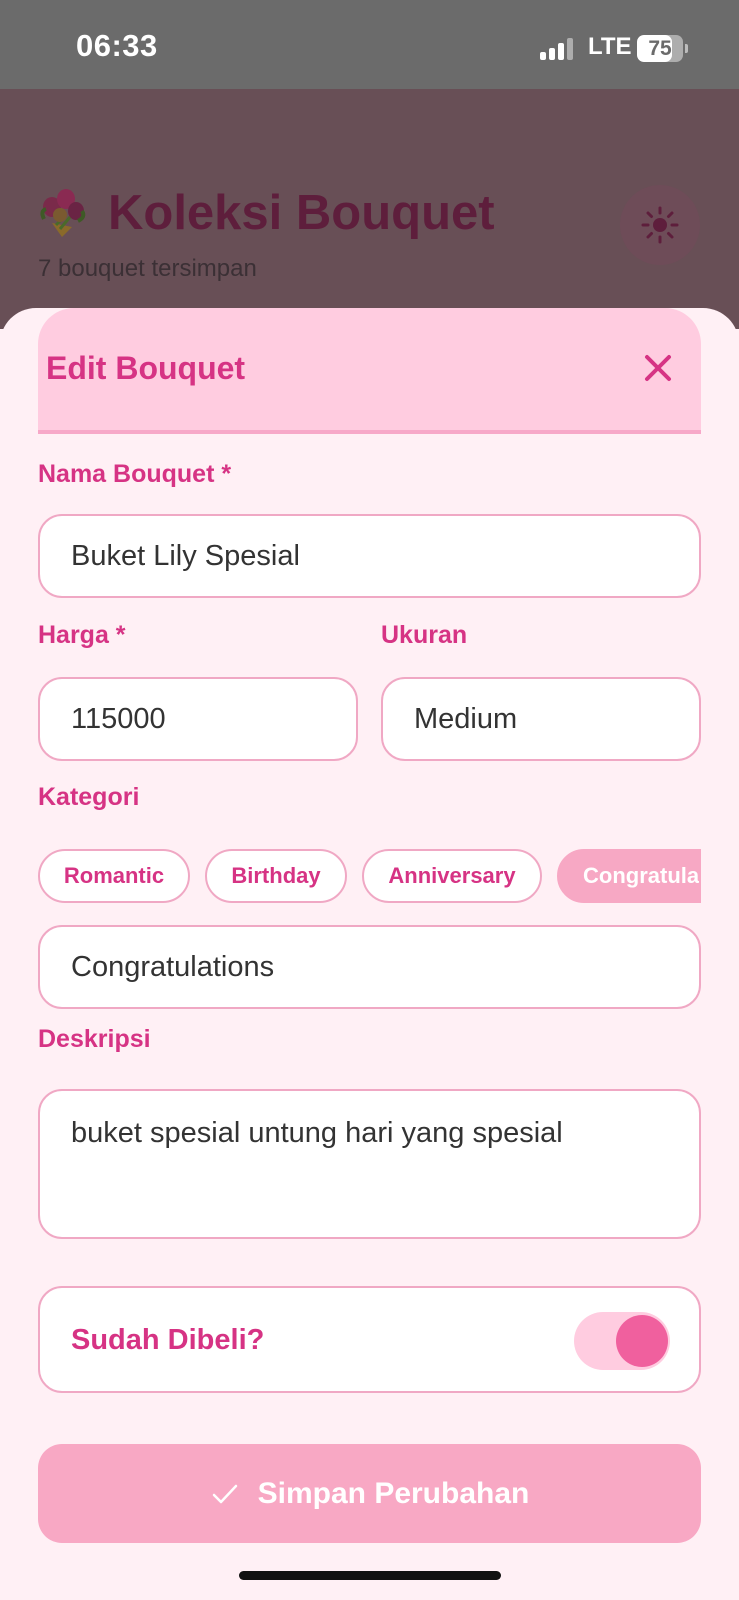 This screenshot has height=1600, width=739. What do you see at coordinates (276, 876) in the screenshot?
I see `category-chip-birthday: Birthday` at bounding box center [276, 876].